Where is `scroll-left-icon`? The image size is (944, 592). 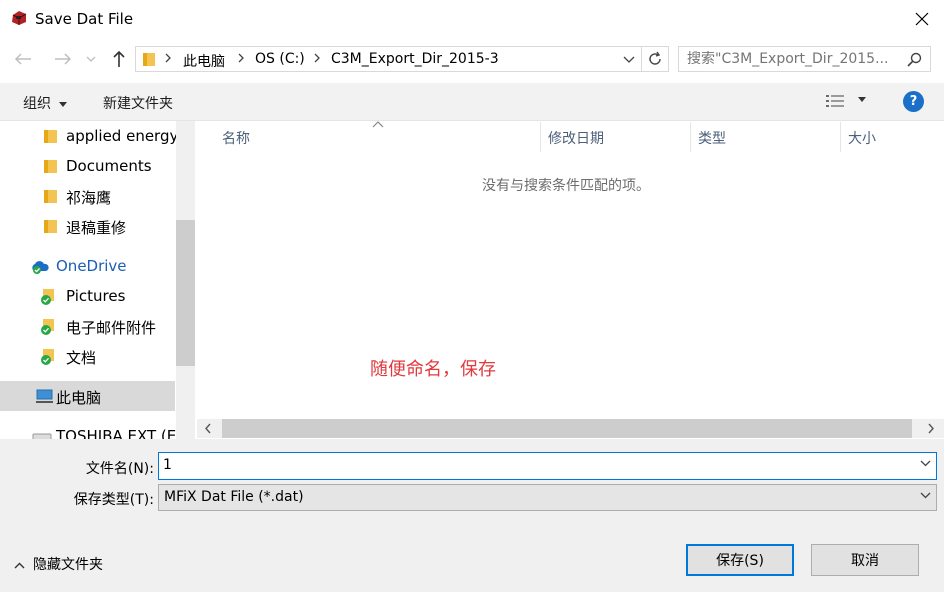 scroll-left-icon is located at coordinates (208, 428).